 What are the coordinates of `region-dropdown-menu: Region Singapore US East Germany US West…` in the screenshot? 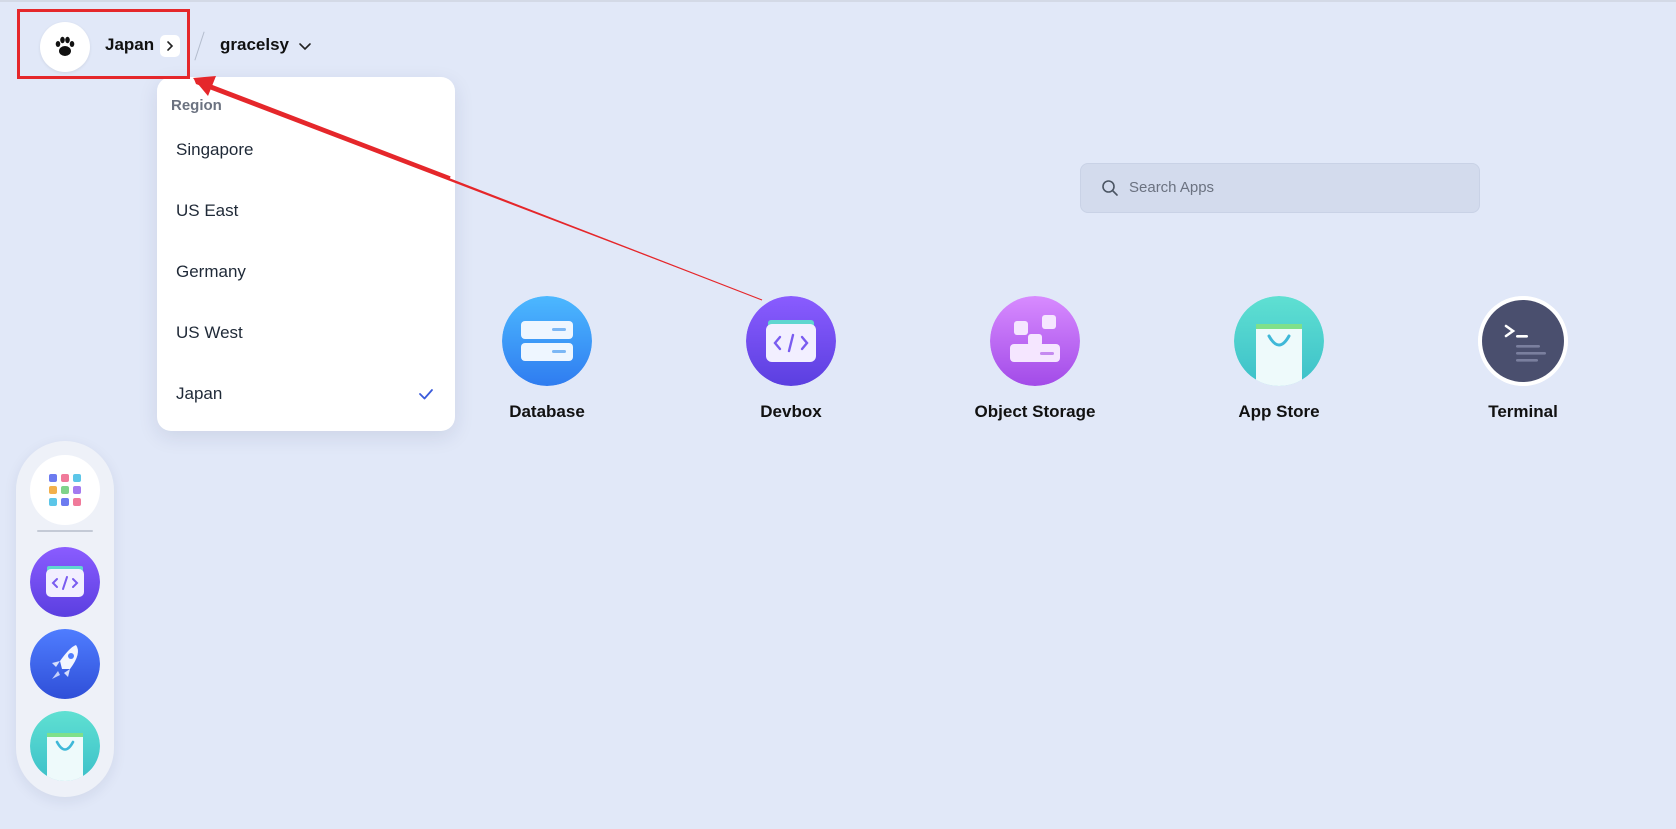 It's located at (306, 254).